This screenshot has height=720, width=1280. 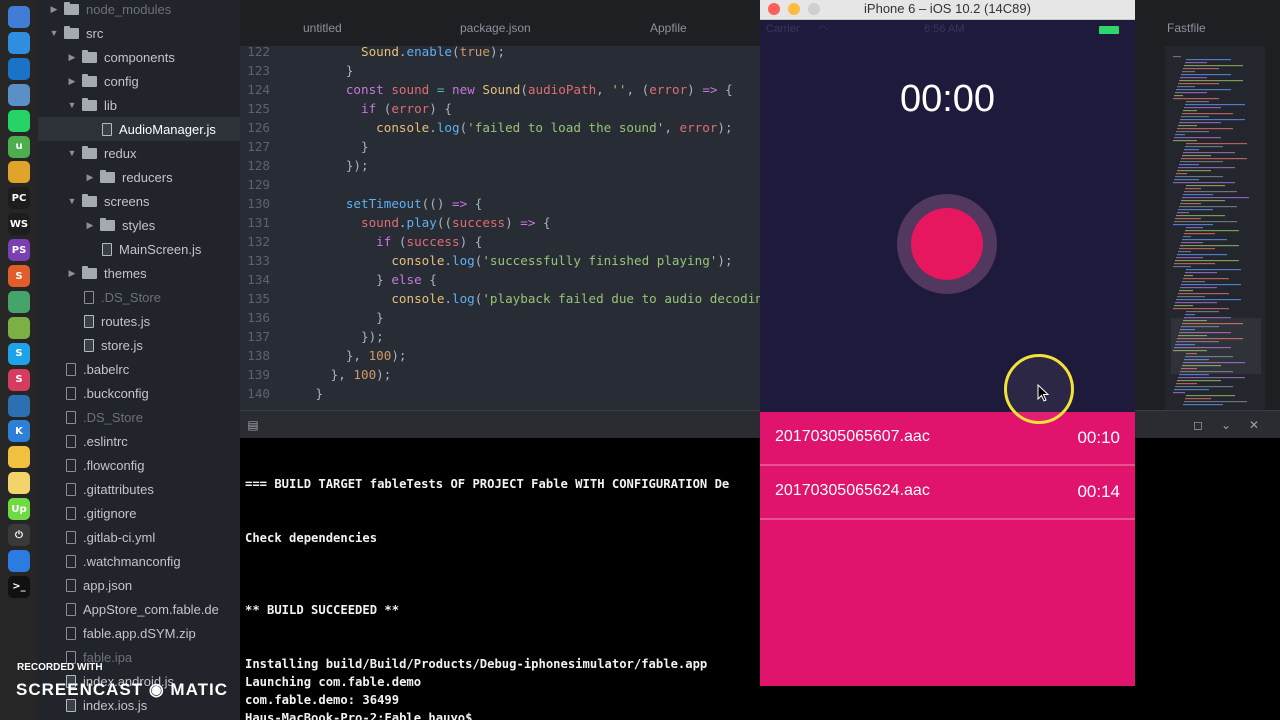 I want to click on tree-folder: ▼ redux, so click(x=139, y=153).